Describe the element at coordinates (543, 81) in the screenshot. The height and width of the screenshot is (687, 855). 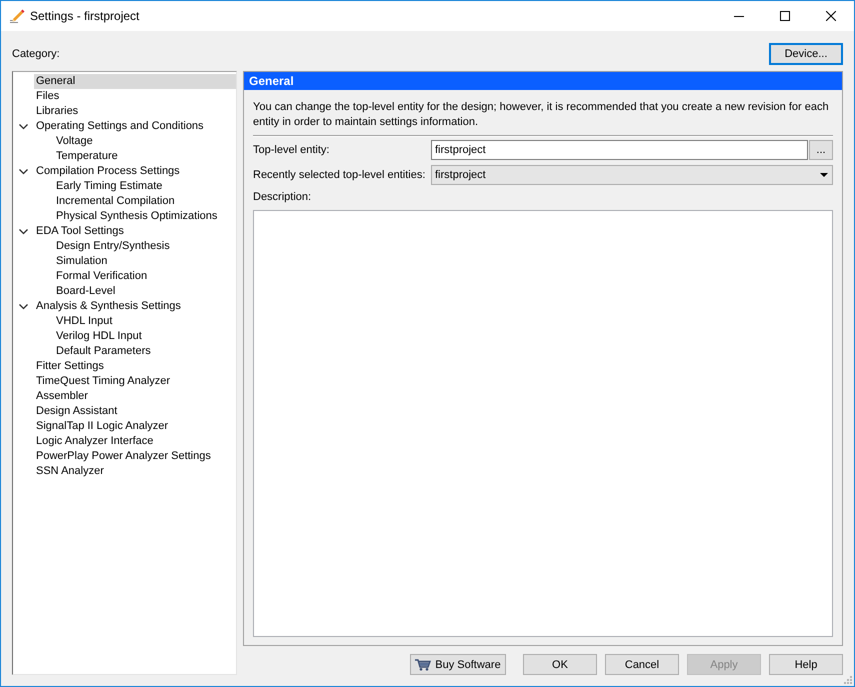
I see `panel-header: General` at that location.